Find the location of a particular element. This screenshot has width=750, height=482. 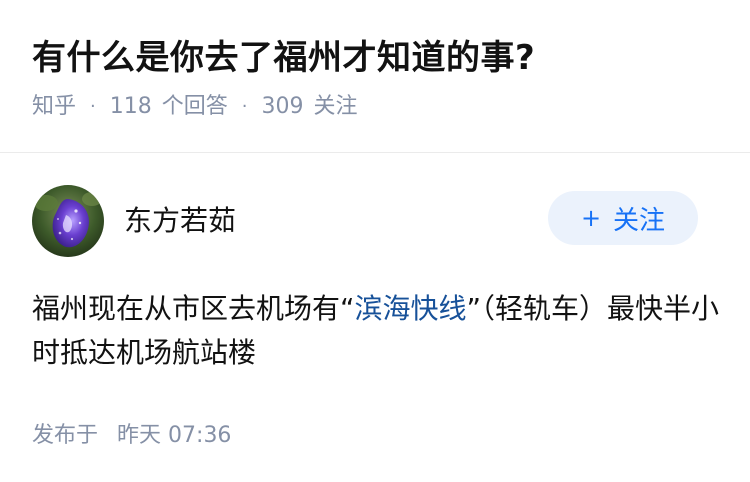

followers-count: 309 is located at coordinates (282, 106).